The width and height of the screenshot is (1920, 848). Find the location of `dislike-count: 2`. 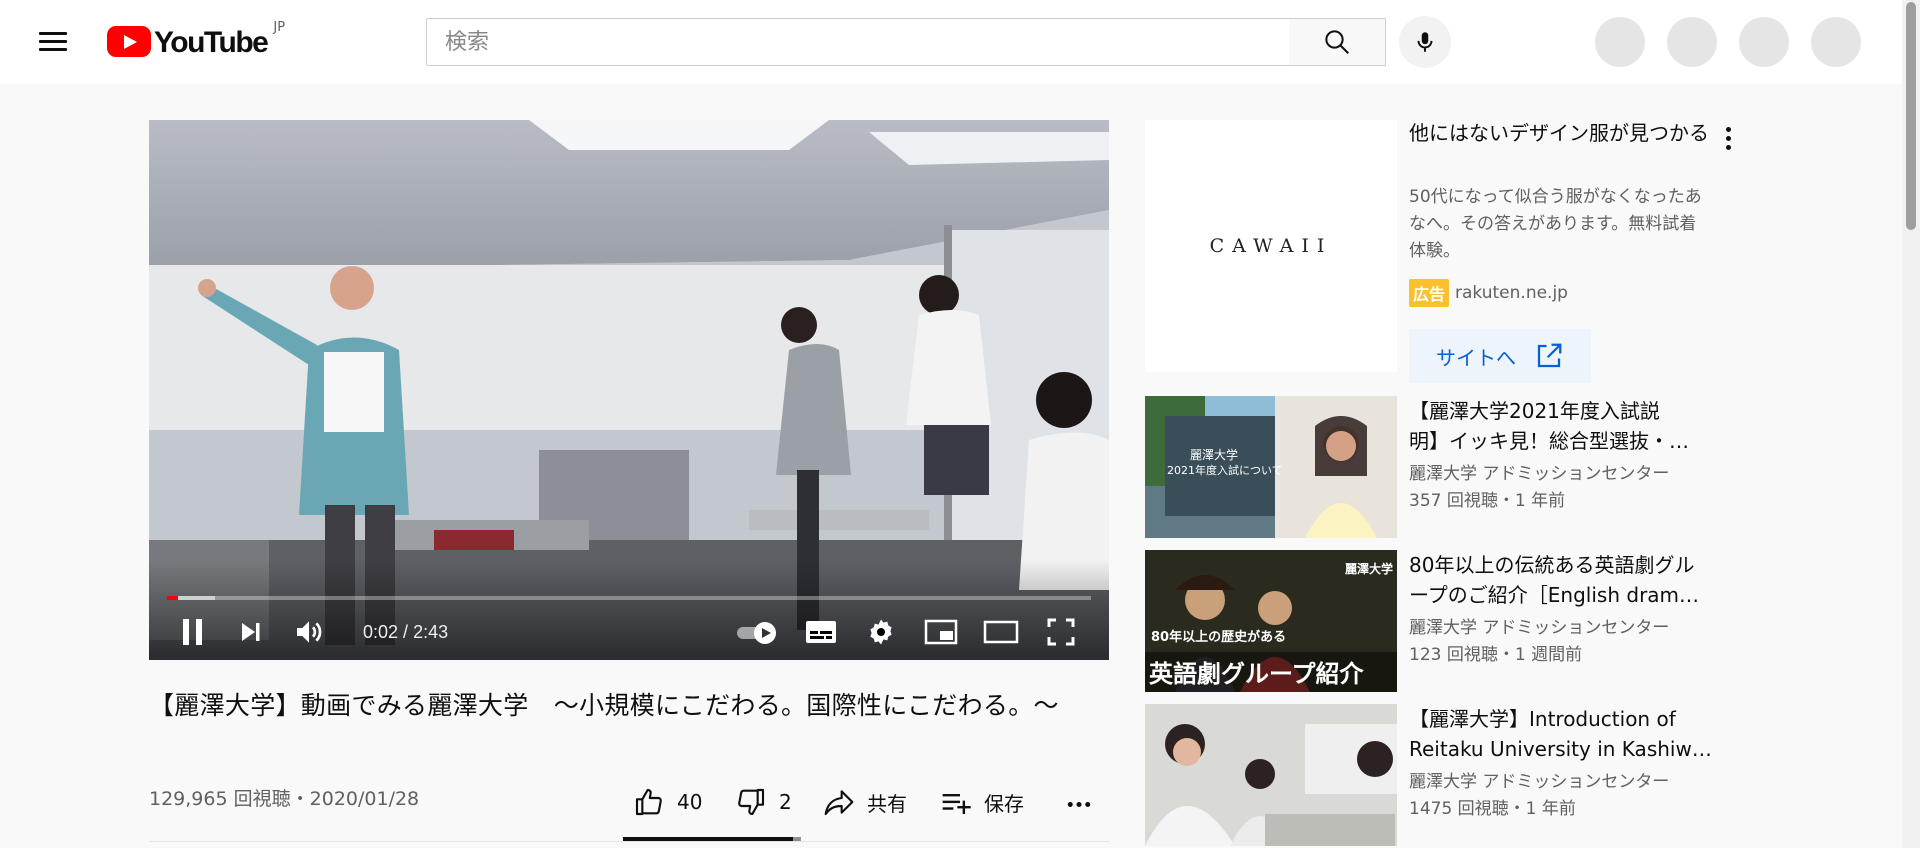

dislike-count: 2 is located at coordinates (785, 802).